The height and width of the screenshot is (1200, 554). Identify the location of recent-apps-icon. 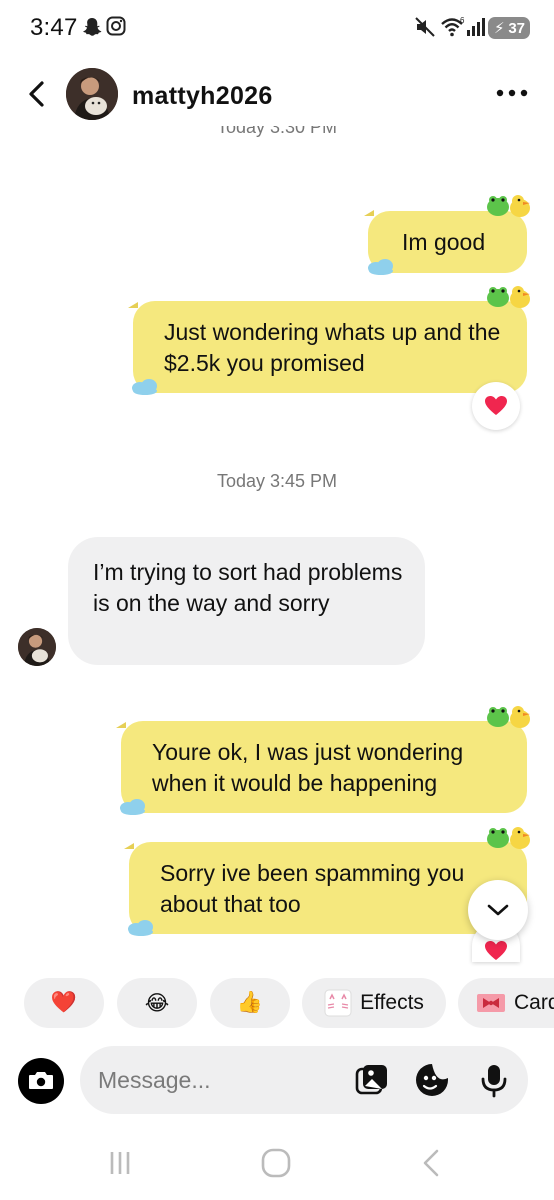
(120, 1163).